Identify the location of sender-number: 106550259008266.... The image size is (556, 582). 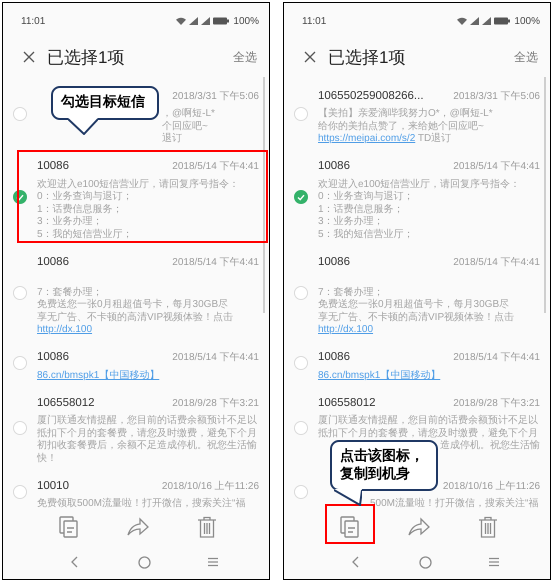
(371, 96).